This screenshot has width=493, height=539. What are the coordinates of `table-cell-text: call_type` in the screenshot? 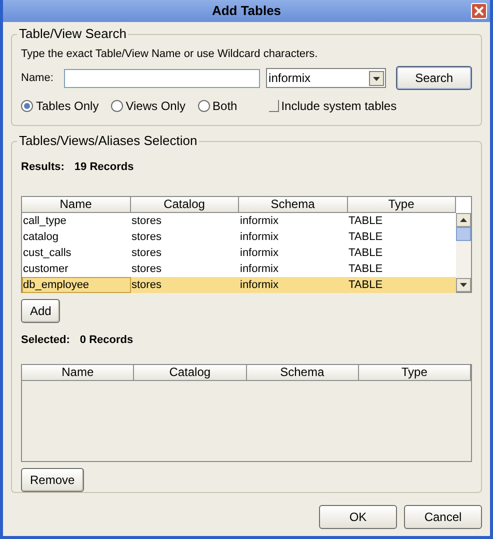 It's located at (45, 221).